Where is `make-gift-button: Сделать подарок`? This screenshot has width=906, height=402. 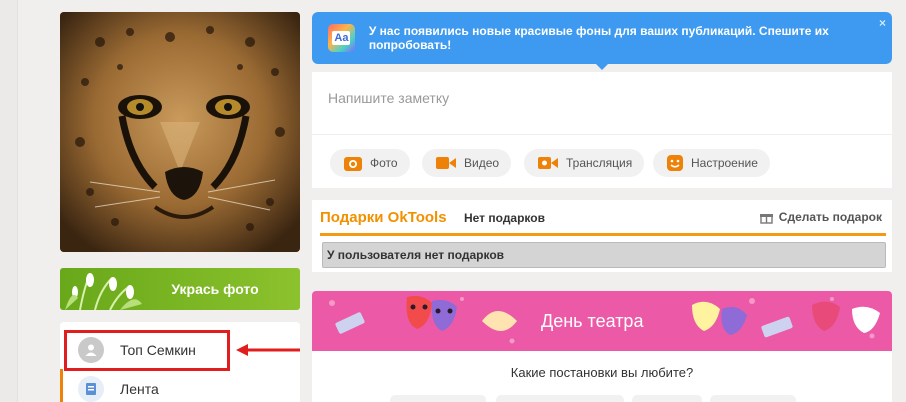 make-gift-button: Сделать подарок is located at coordinates (820, 217).